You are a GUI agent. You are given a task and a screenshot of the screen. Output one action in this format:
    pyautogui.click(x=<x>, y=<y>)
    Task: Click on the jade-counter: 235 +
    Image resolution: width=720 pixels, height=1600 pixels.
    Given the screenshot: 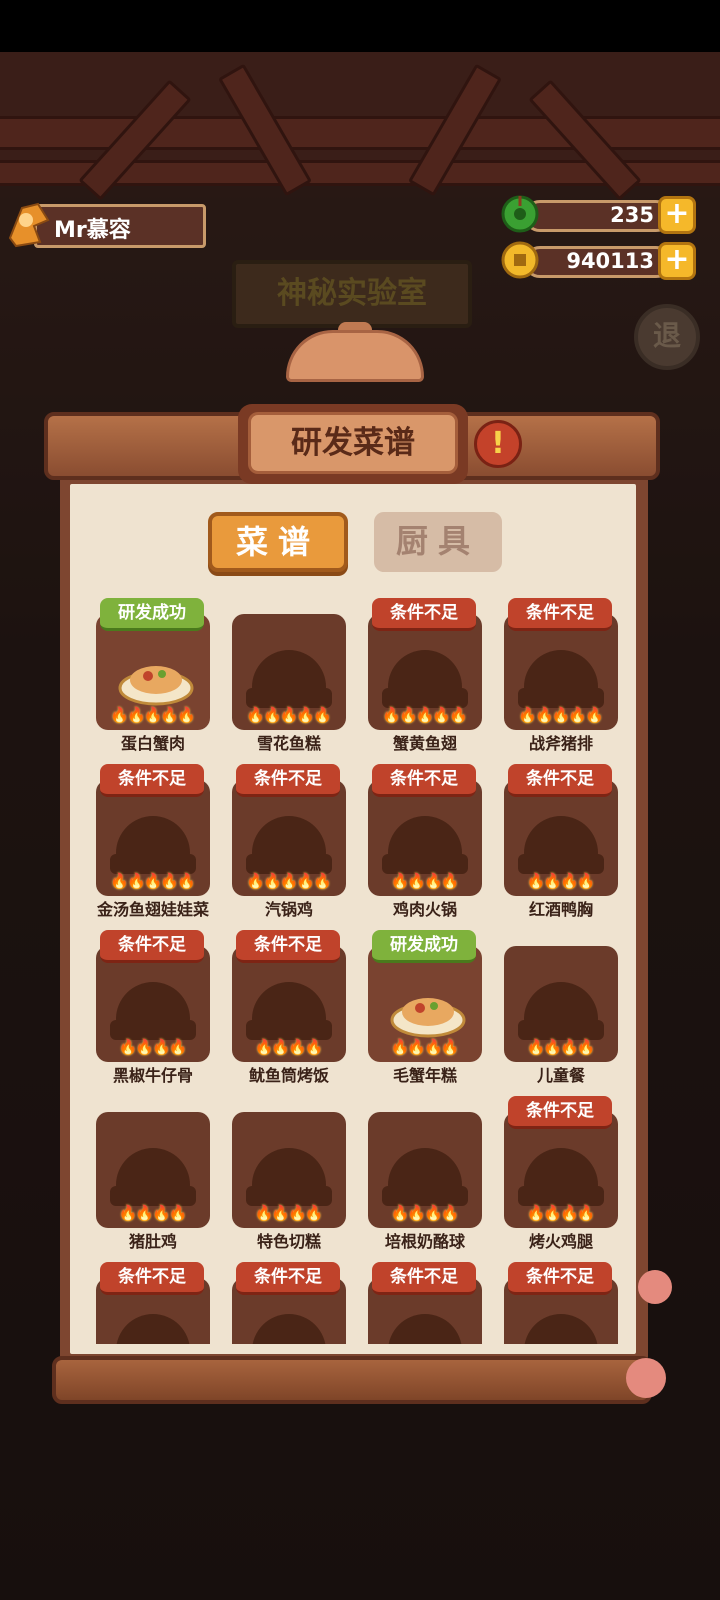 What is the action you would take?
    pyautogui.click(x=598, y=214)
    